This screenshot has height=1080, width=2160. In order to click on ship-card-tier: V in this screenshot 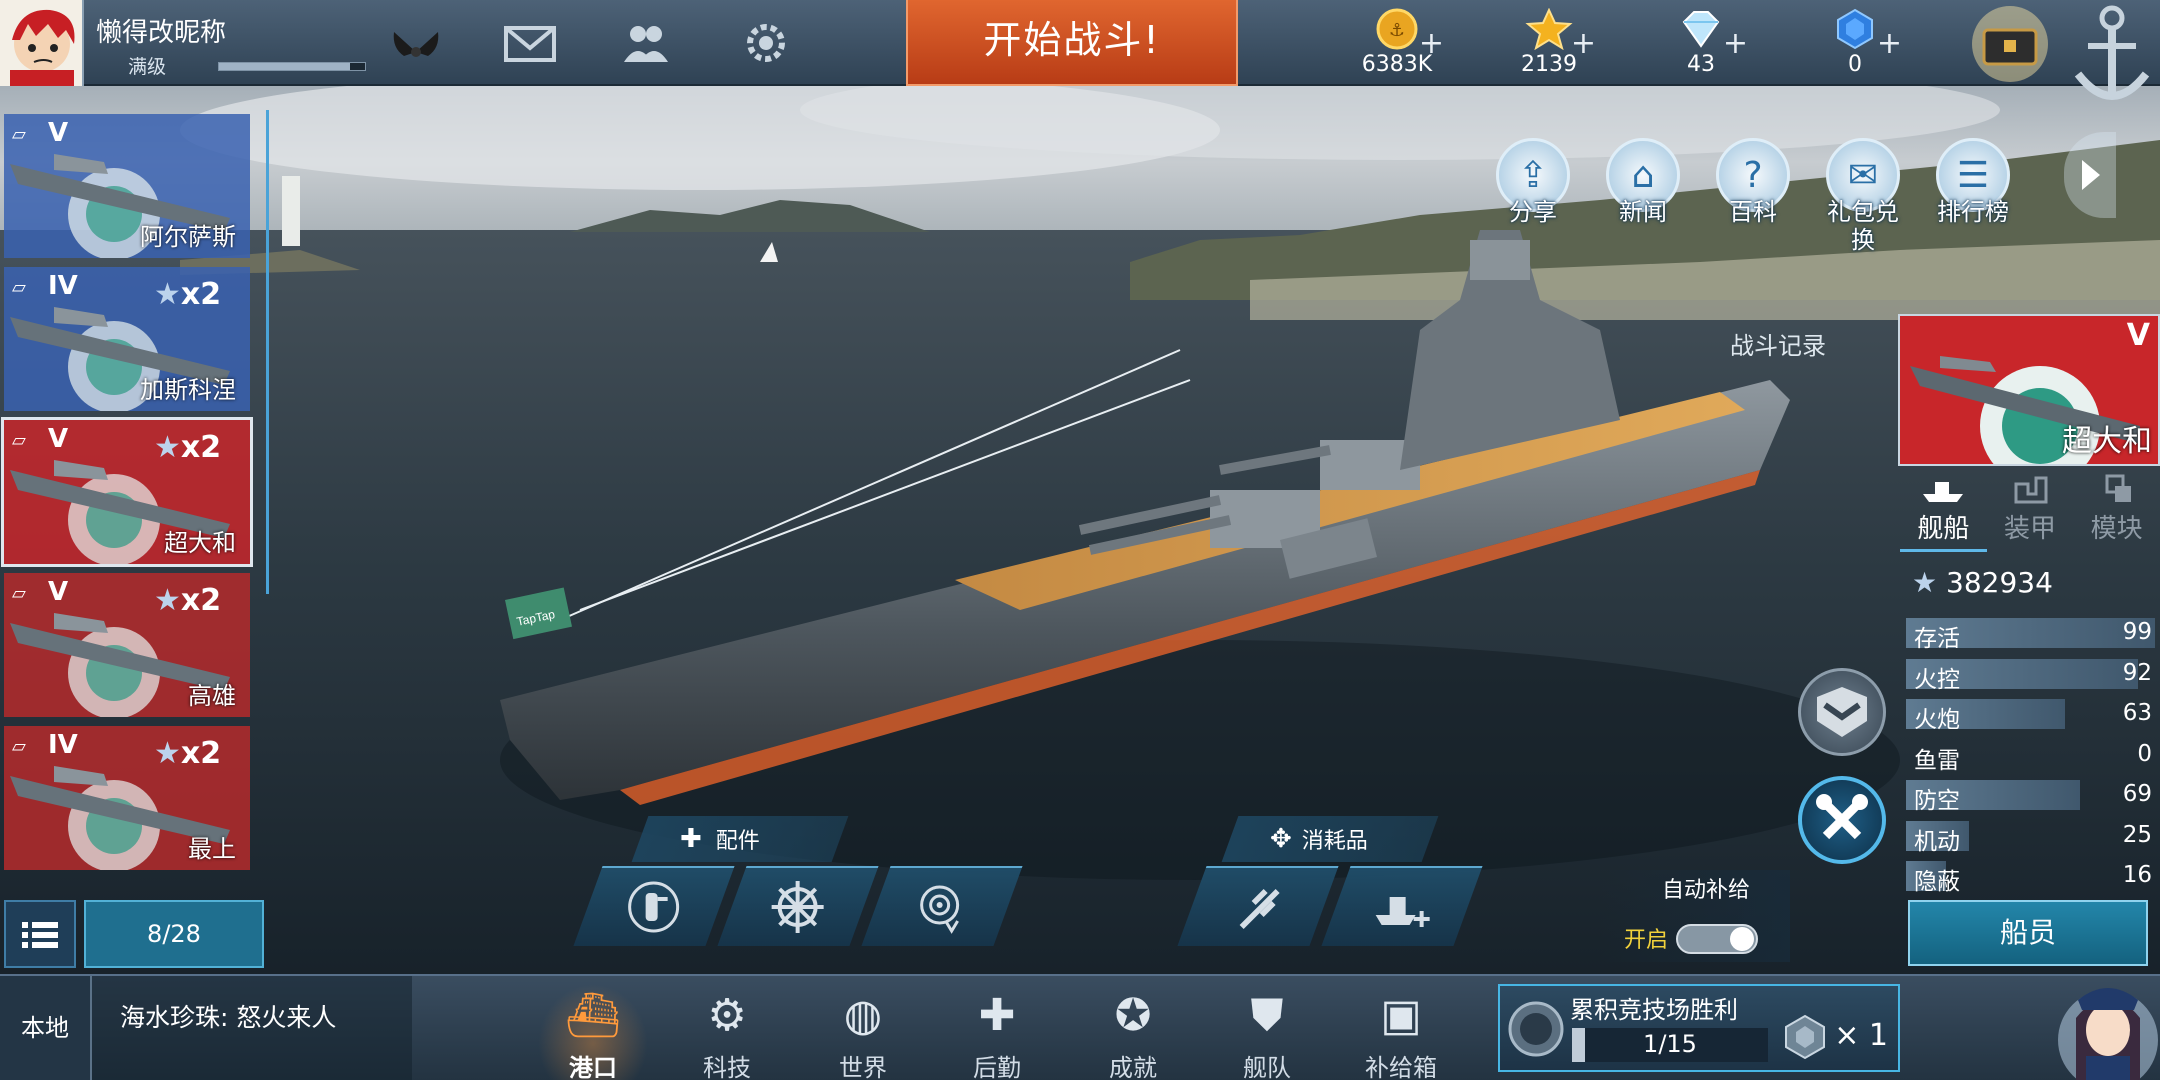, I will do `click(58, 133)`.